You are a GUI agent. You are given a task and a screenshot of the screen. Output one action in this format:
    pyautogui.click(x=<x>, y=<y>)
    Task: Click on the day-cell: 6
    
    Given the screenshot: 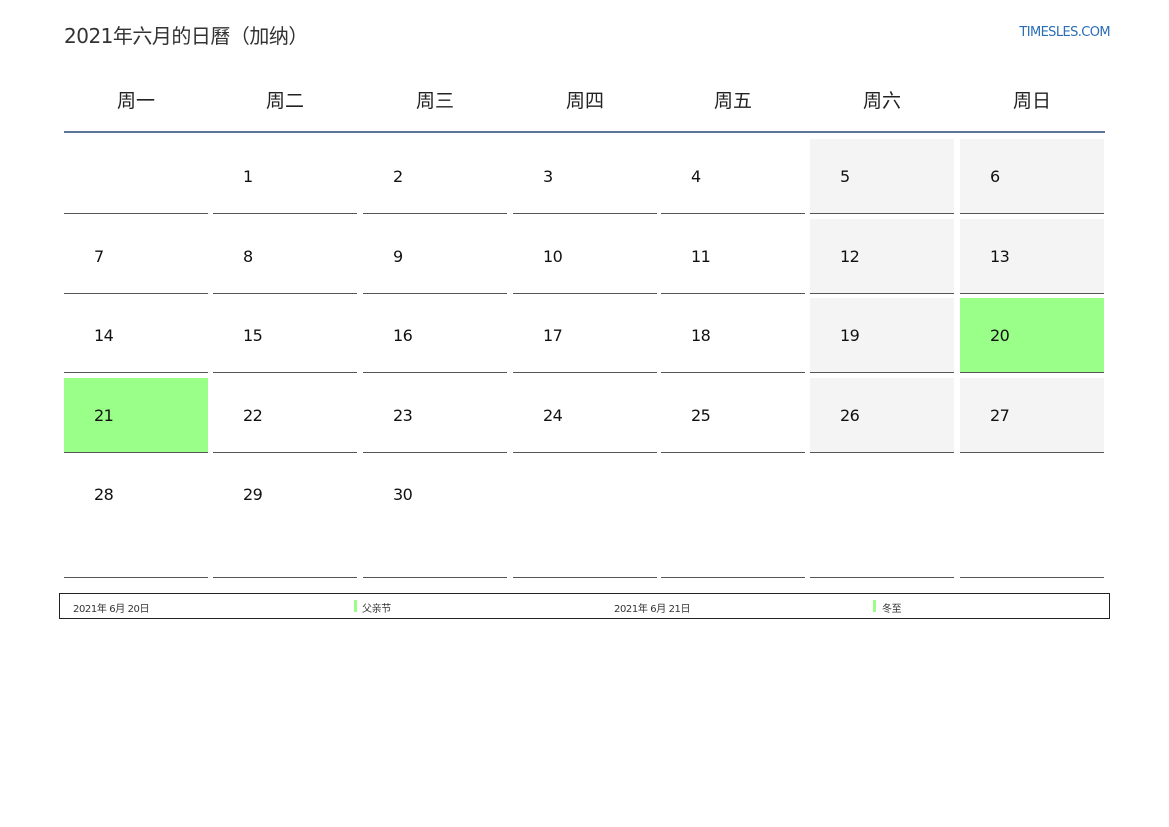 What is the action you would take?
    pyautogui.click(x=1032, y=176)
    